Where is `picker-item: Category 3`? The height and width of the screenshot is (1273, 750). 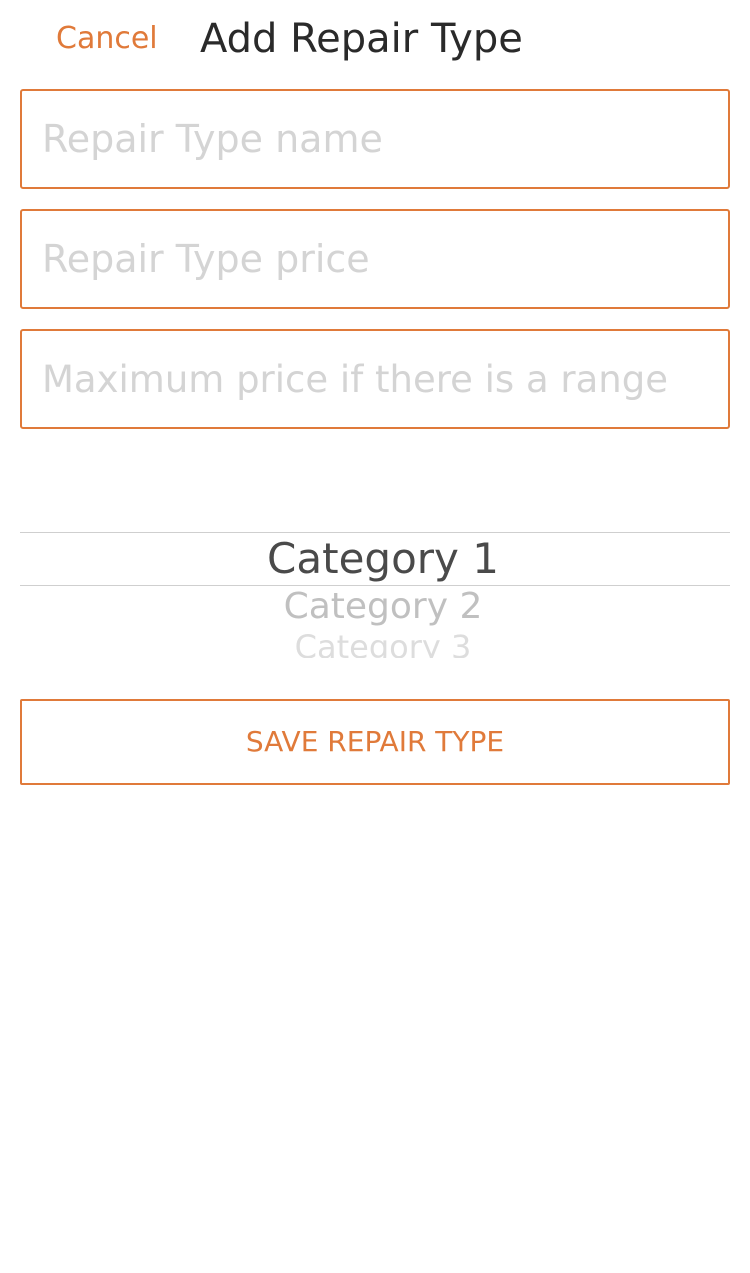 picker-item: Category 3 is located at coordinates (375, 643).